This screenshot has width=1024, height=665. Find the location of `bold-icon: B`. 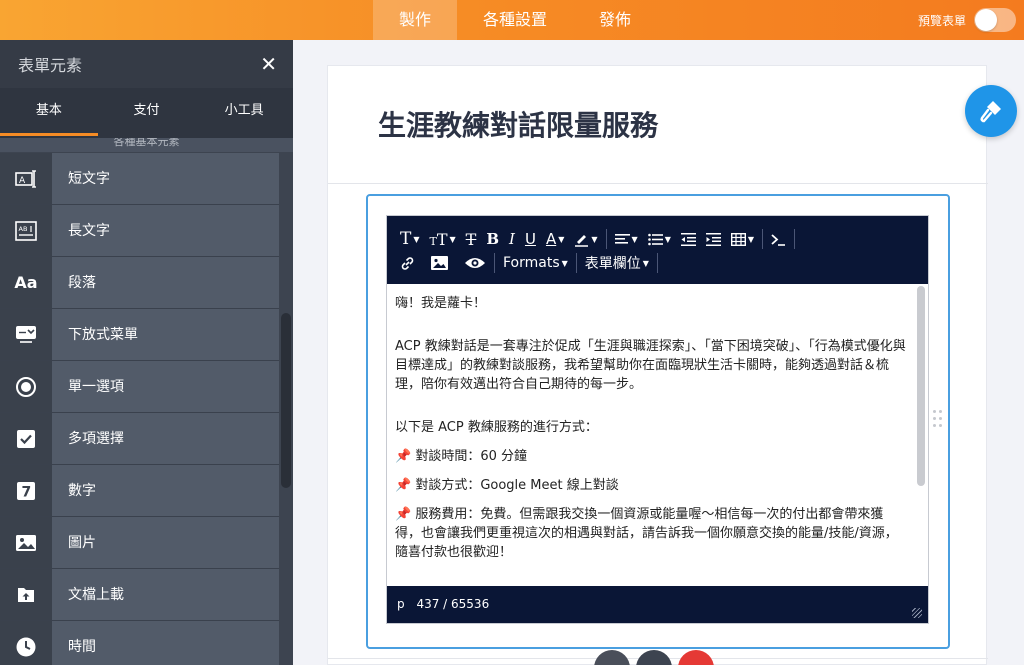

bold-icon: B is located at coordinates (493, 239).